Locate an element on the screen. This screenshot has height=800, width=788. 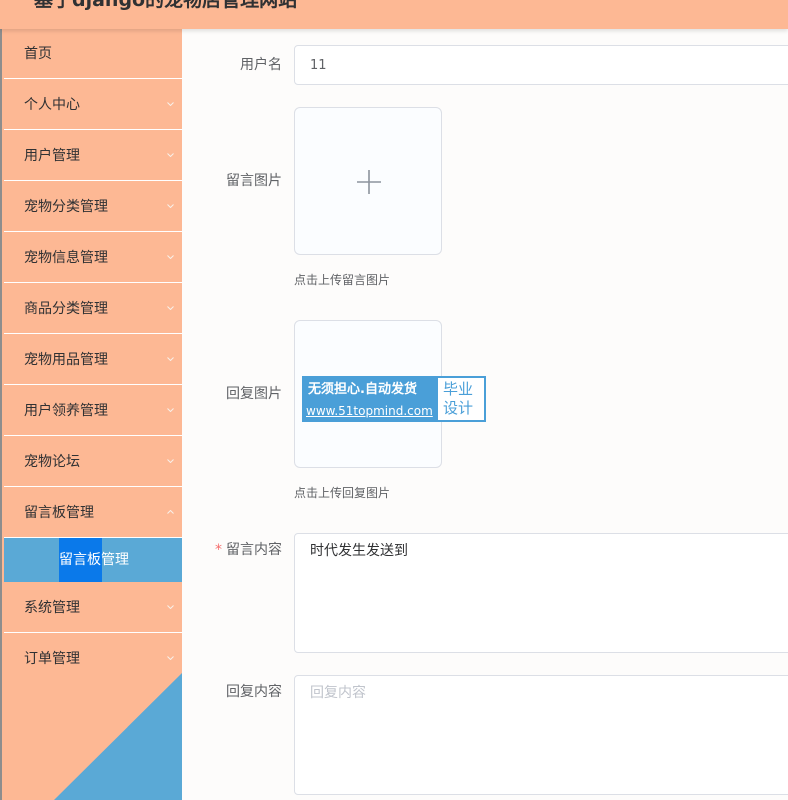
submenu-item-label: 留言板管理 is located at coordinates (94, 560).